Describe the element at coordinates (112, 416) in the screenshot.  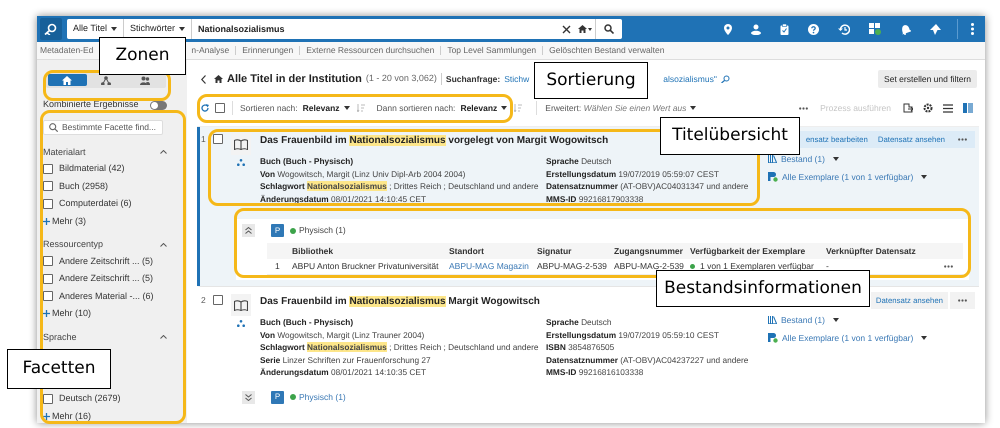
I see `more-link: Mehr (16)` at that location.